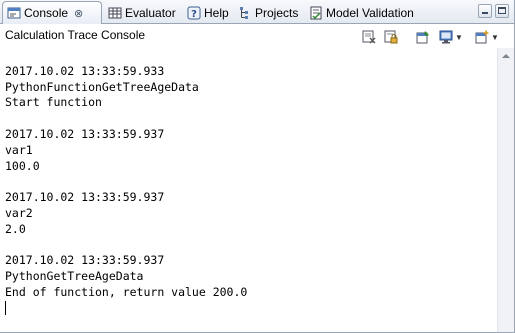  I want to click on output-line: 2017.10.02 13:33:59.933, so click(85, 70).